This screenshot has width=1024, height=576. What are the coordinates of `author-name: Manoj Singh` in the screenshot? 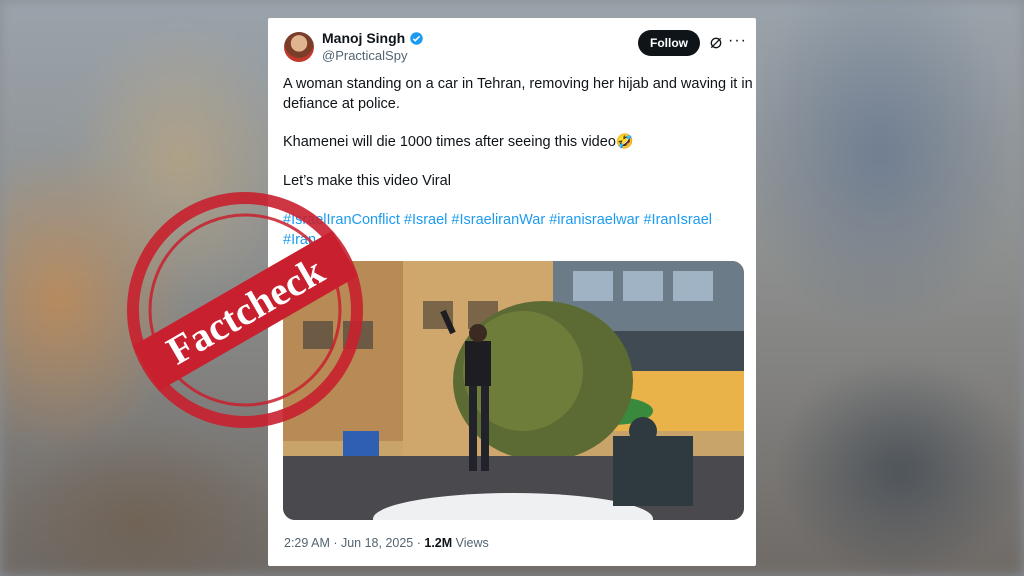 It's located at (363, 38).